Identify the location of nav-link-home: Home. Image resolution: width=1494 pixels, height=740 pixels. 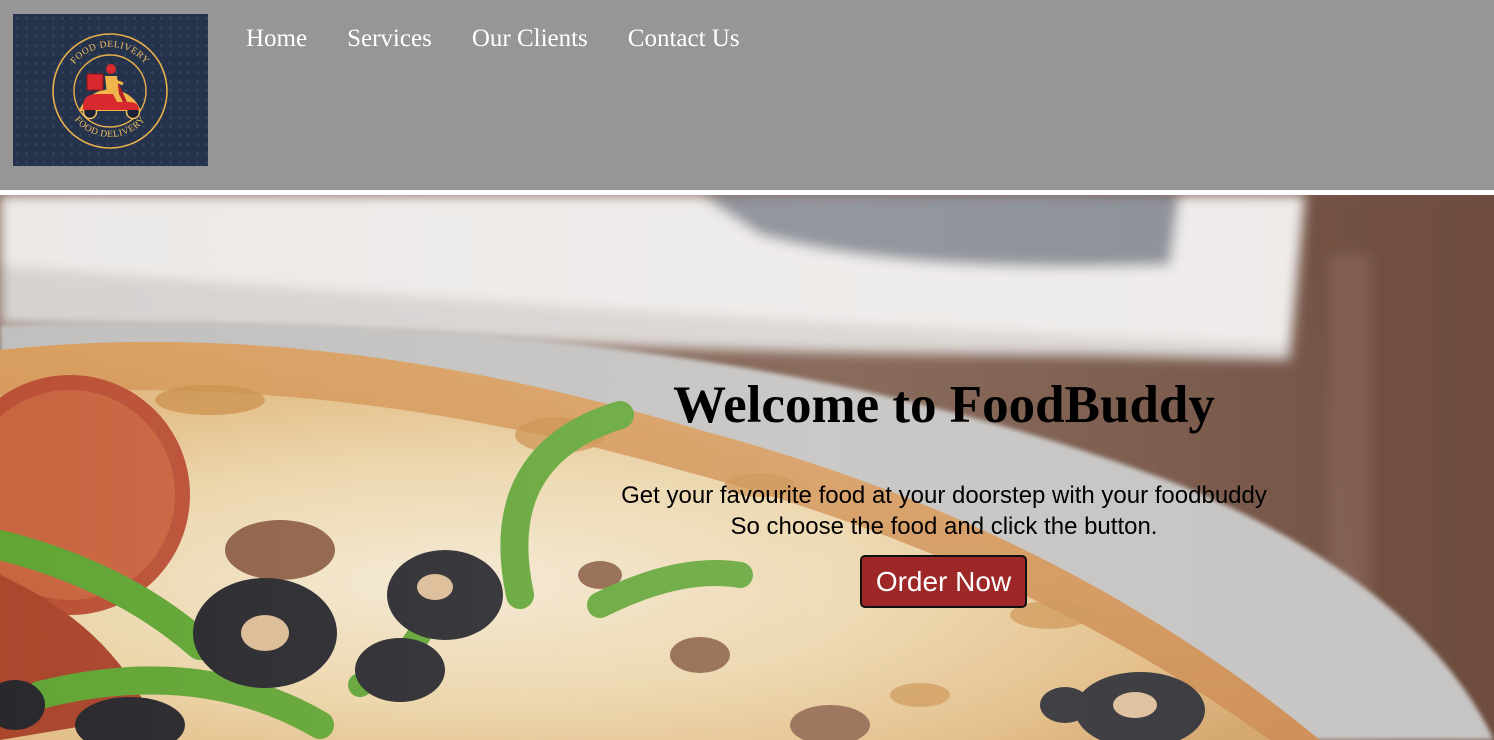
(276, 39).